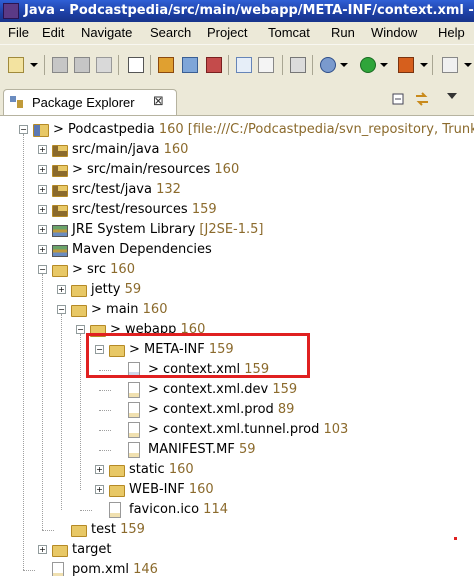 The image size is (474, 576). I want to click on tree-item: + target, so click(237, 550).